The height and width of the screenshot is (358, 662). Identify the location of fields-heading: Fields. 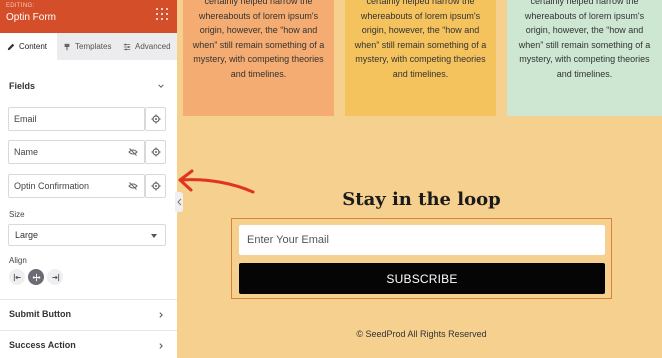
(22, 86).